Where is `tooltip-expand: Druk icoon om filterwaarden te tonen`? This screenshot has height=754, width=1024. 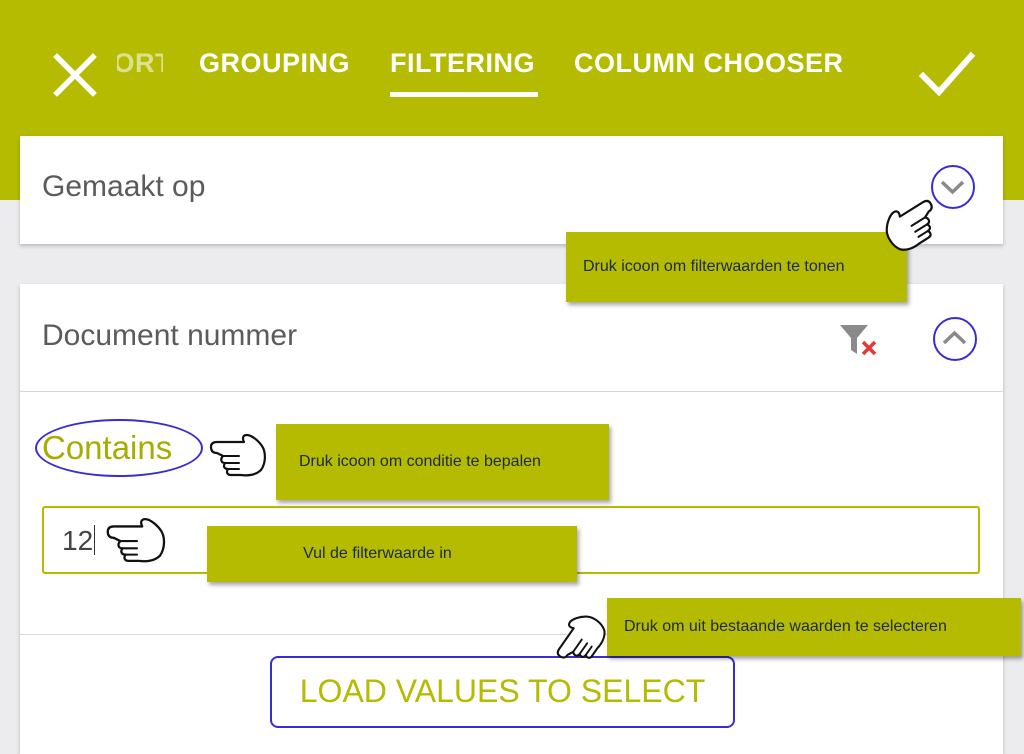 tooltip-expand: Druk icoon om filterwaarden te tonen is located at coordinates (736, 267).